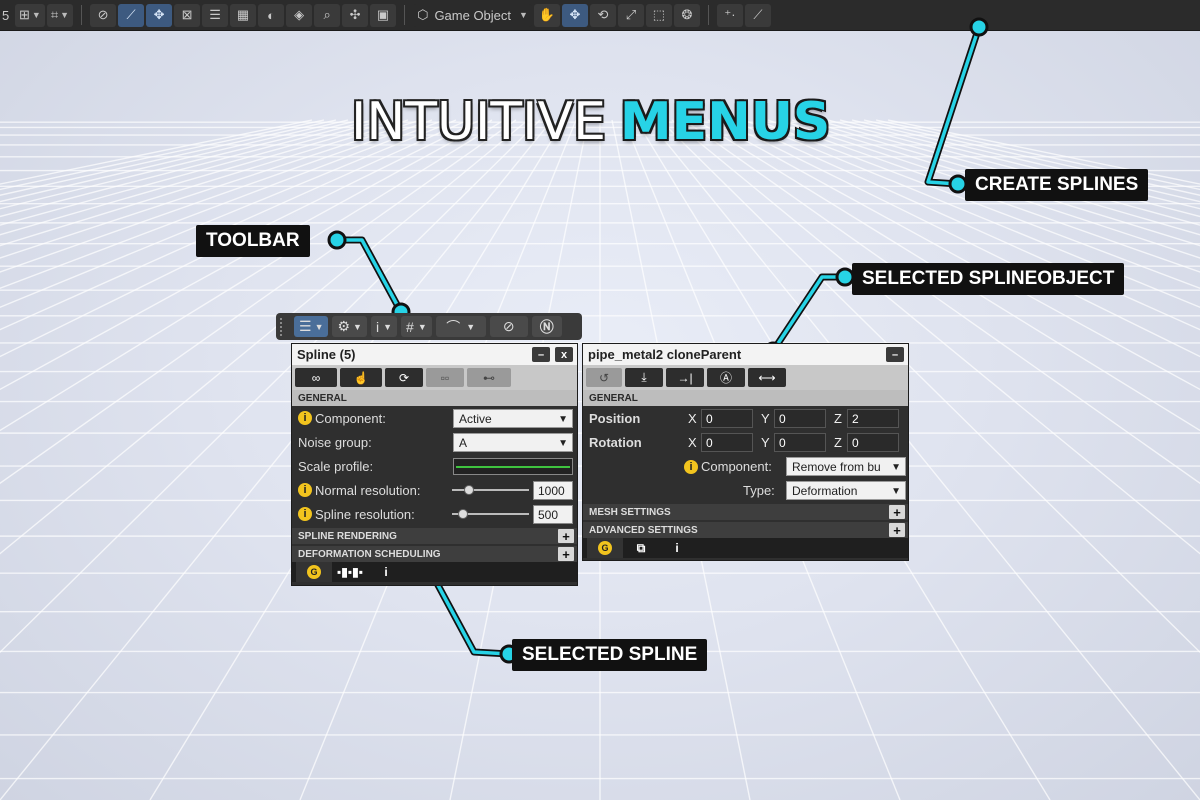 This screenshot has width=1200, height=800. I want to click on compass-icon: ⊘, so click(103, 15).